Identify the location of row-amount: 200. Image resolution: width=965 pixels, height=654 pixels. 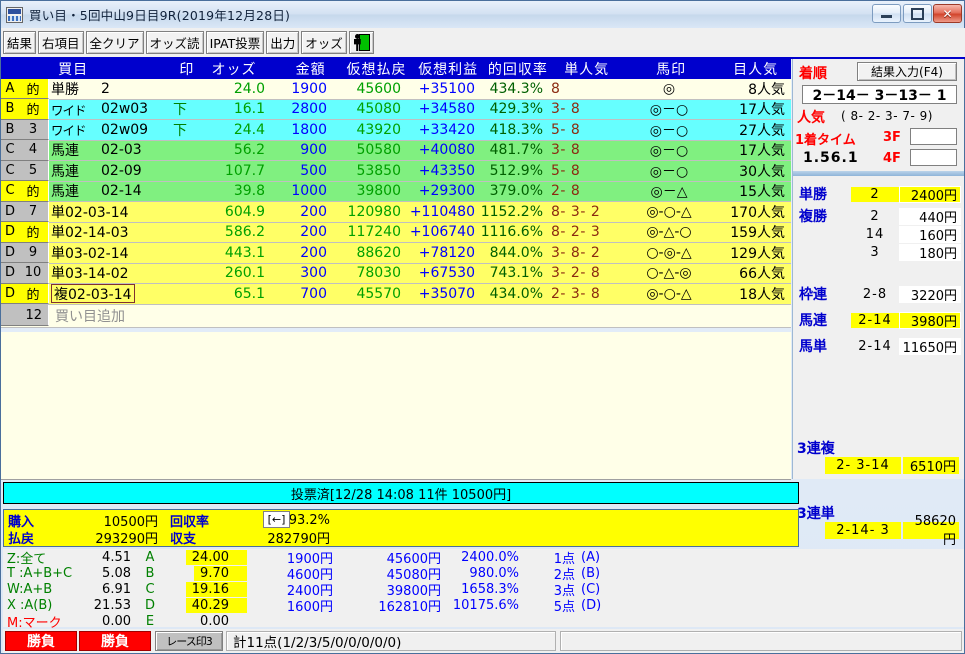
(313, 211).